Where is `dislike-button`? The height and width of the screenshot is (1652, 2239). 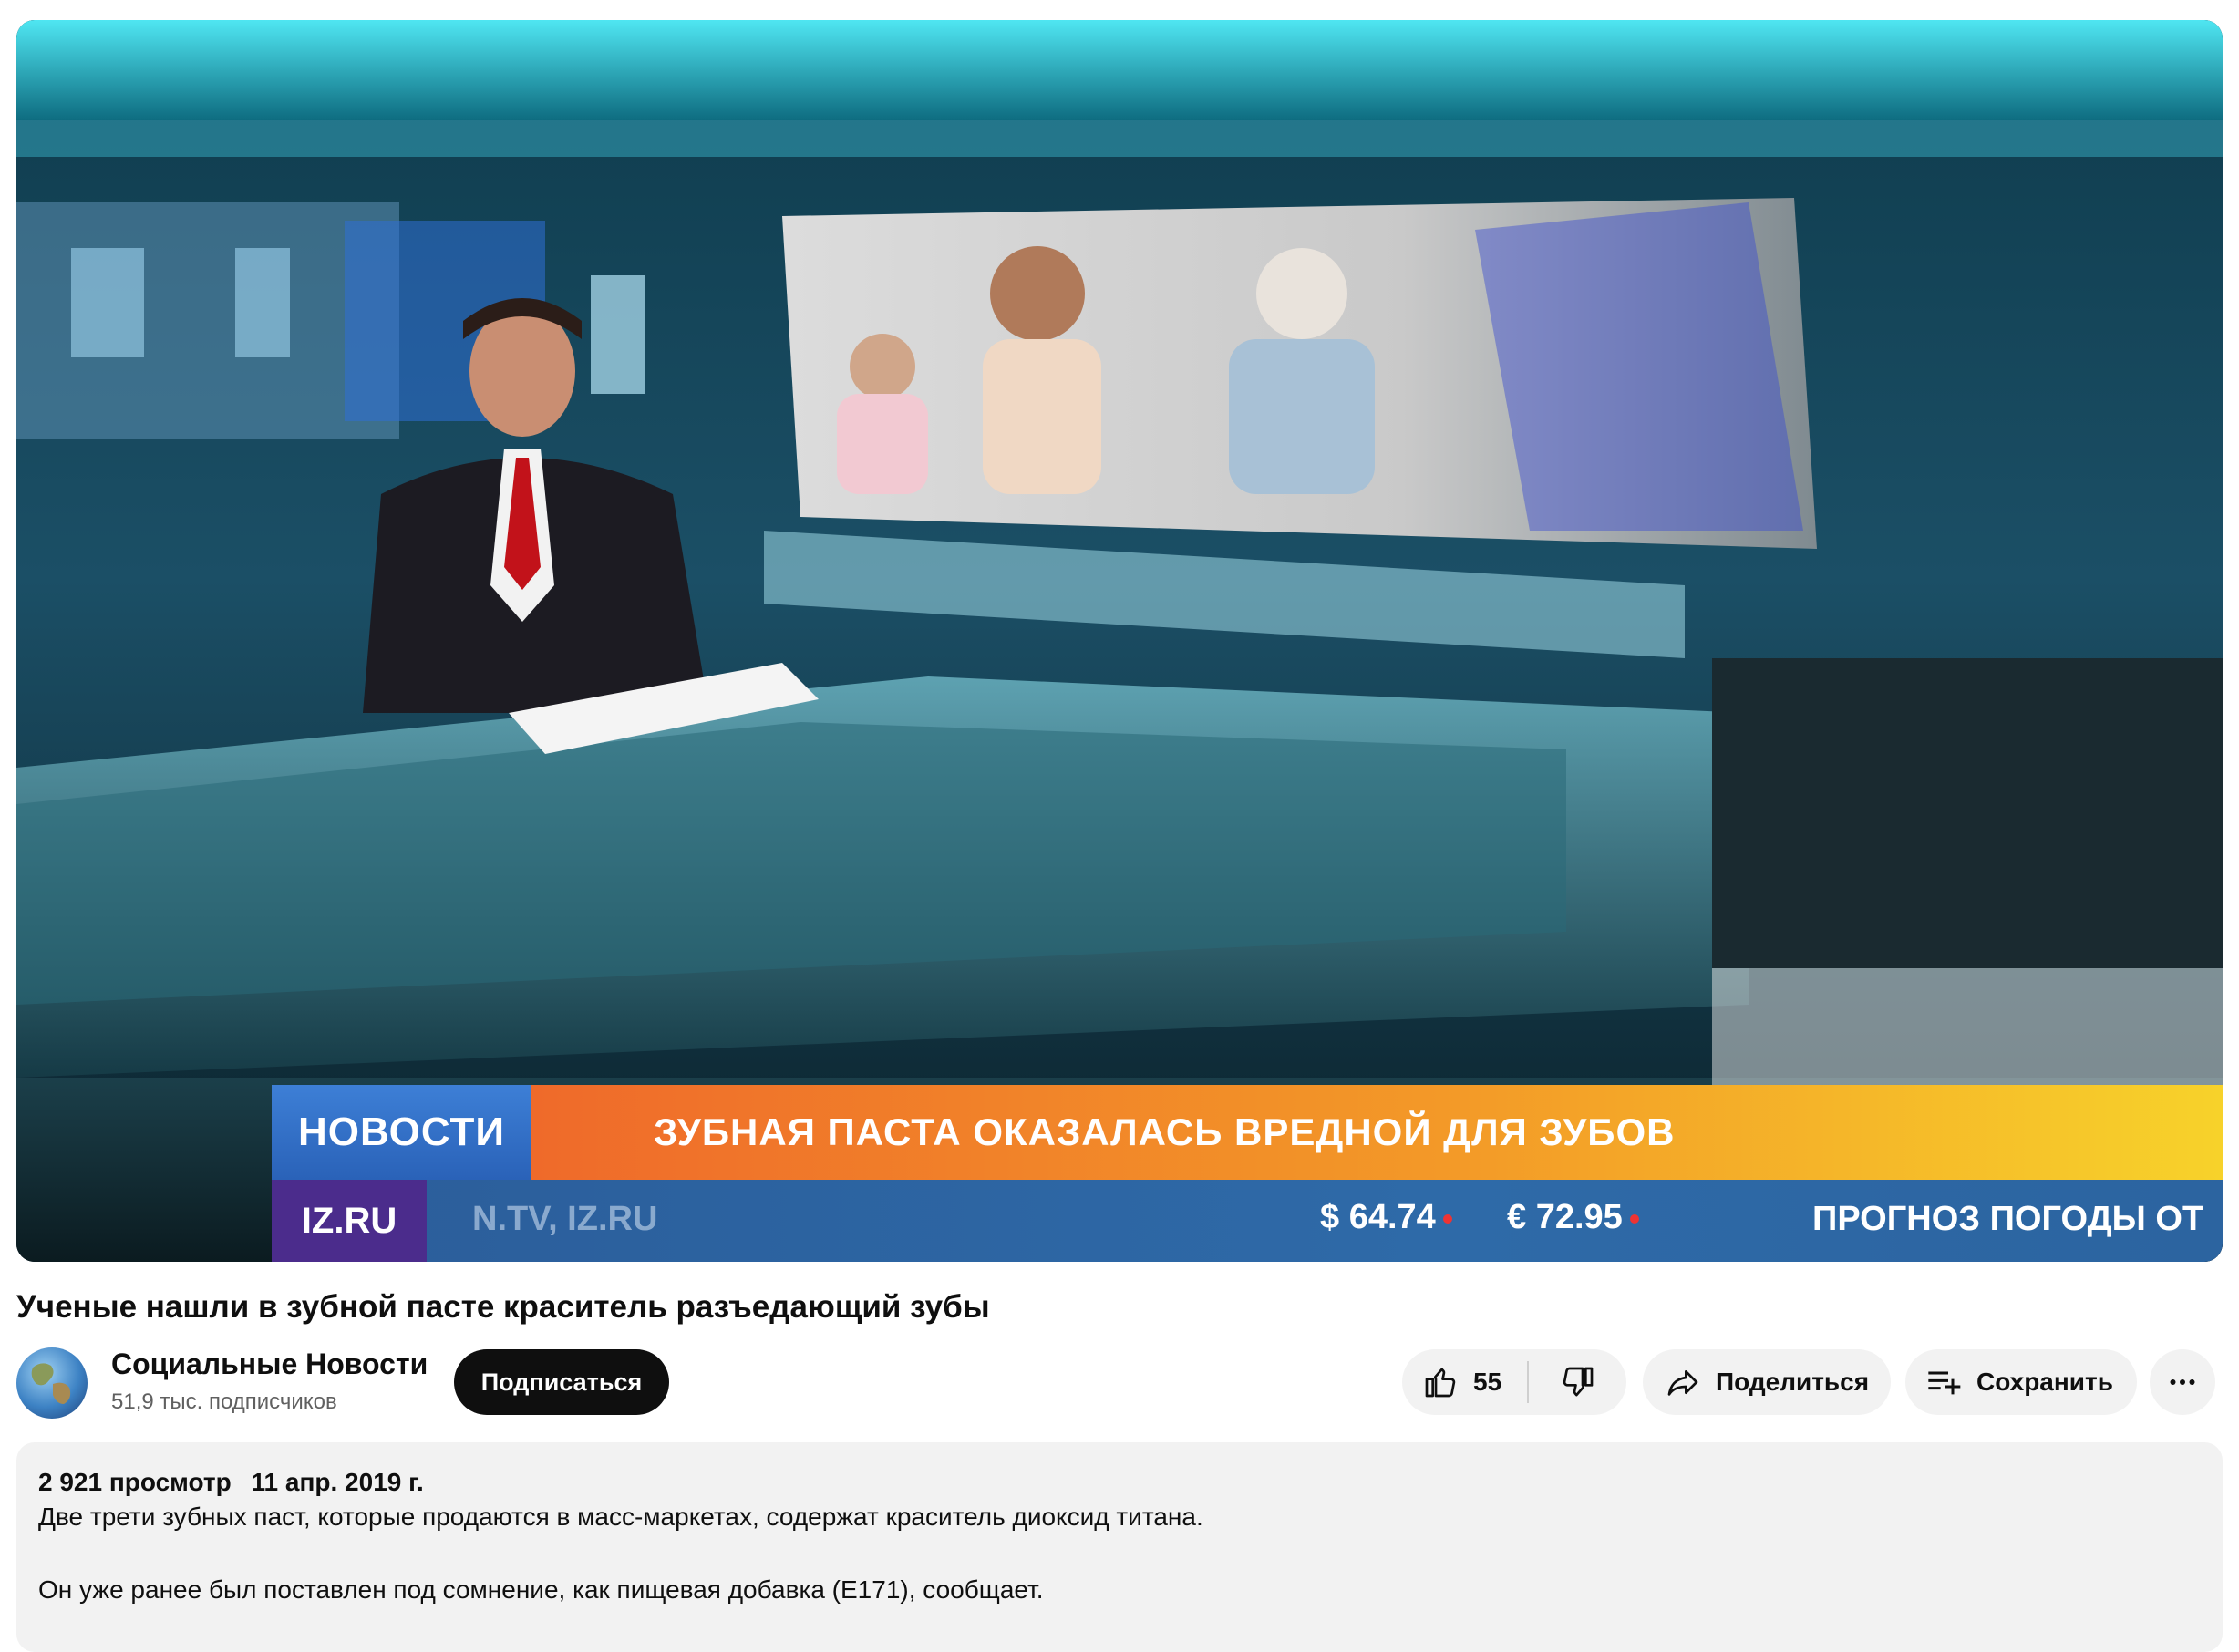 dislike-button is located at coordinates (1577, 1382).